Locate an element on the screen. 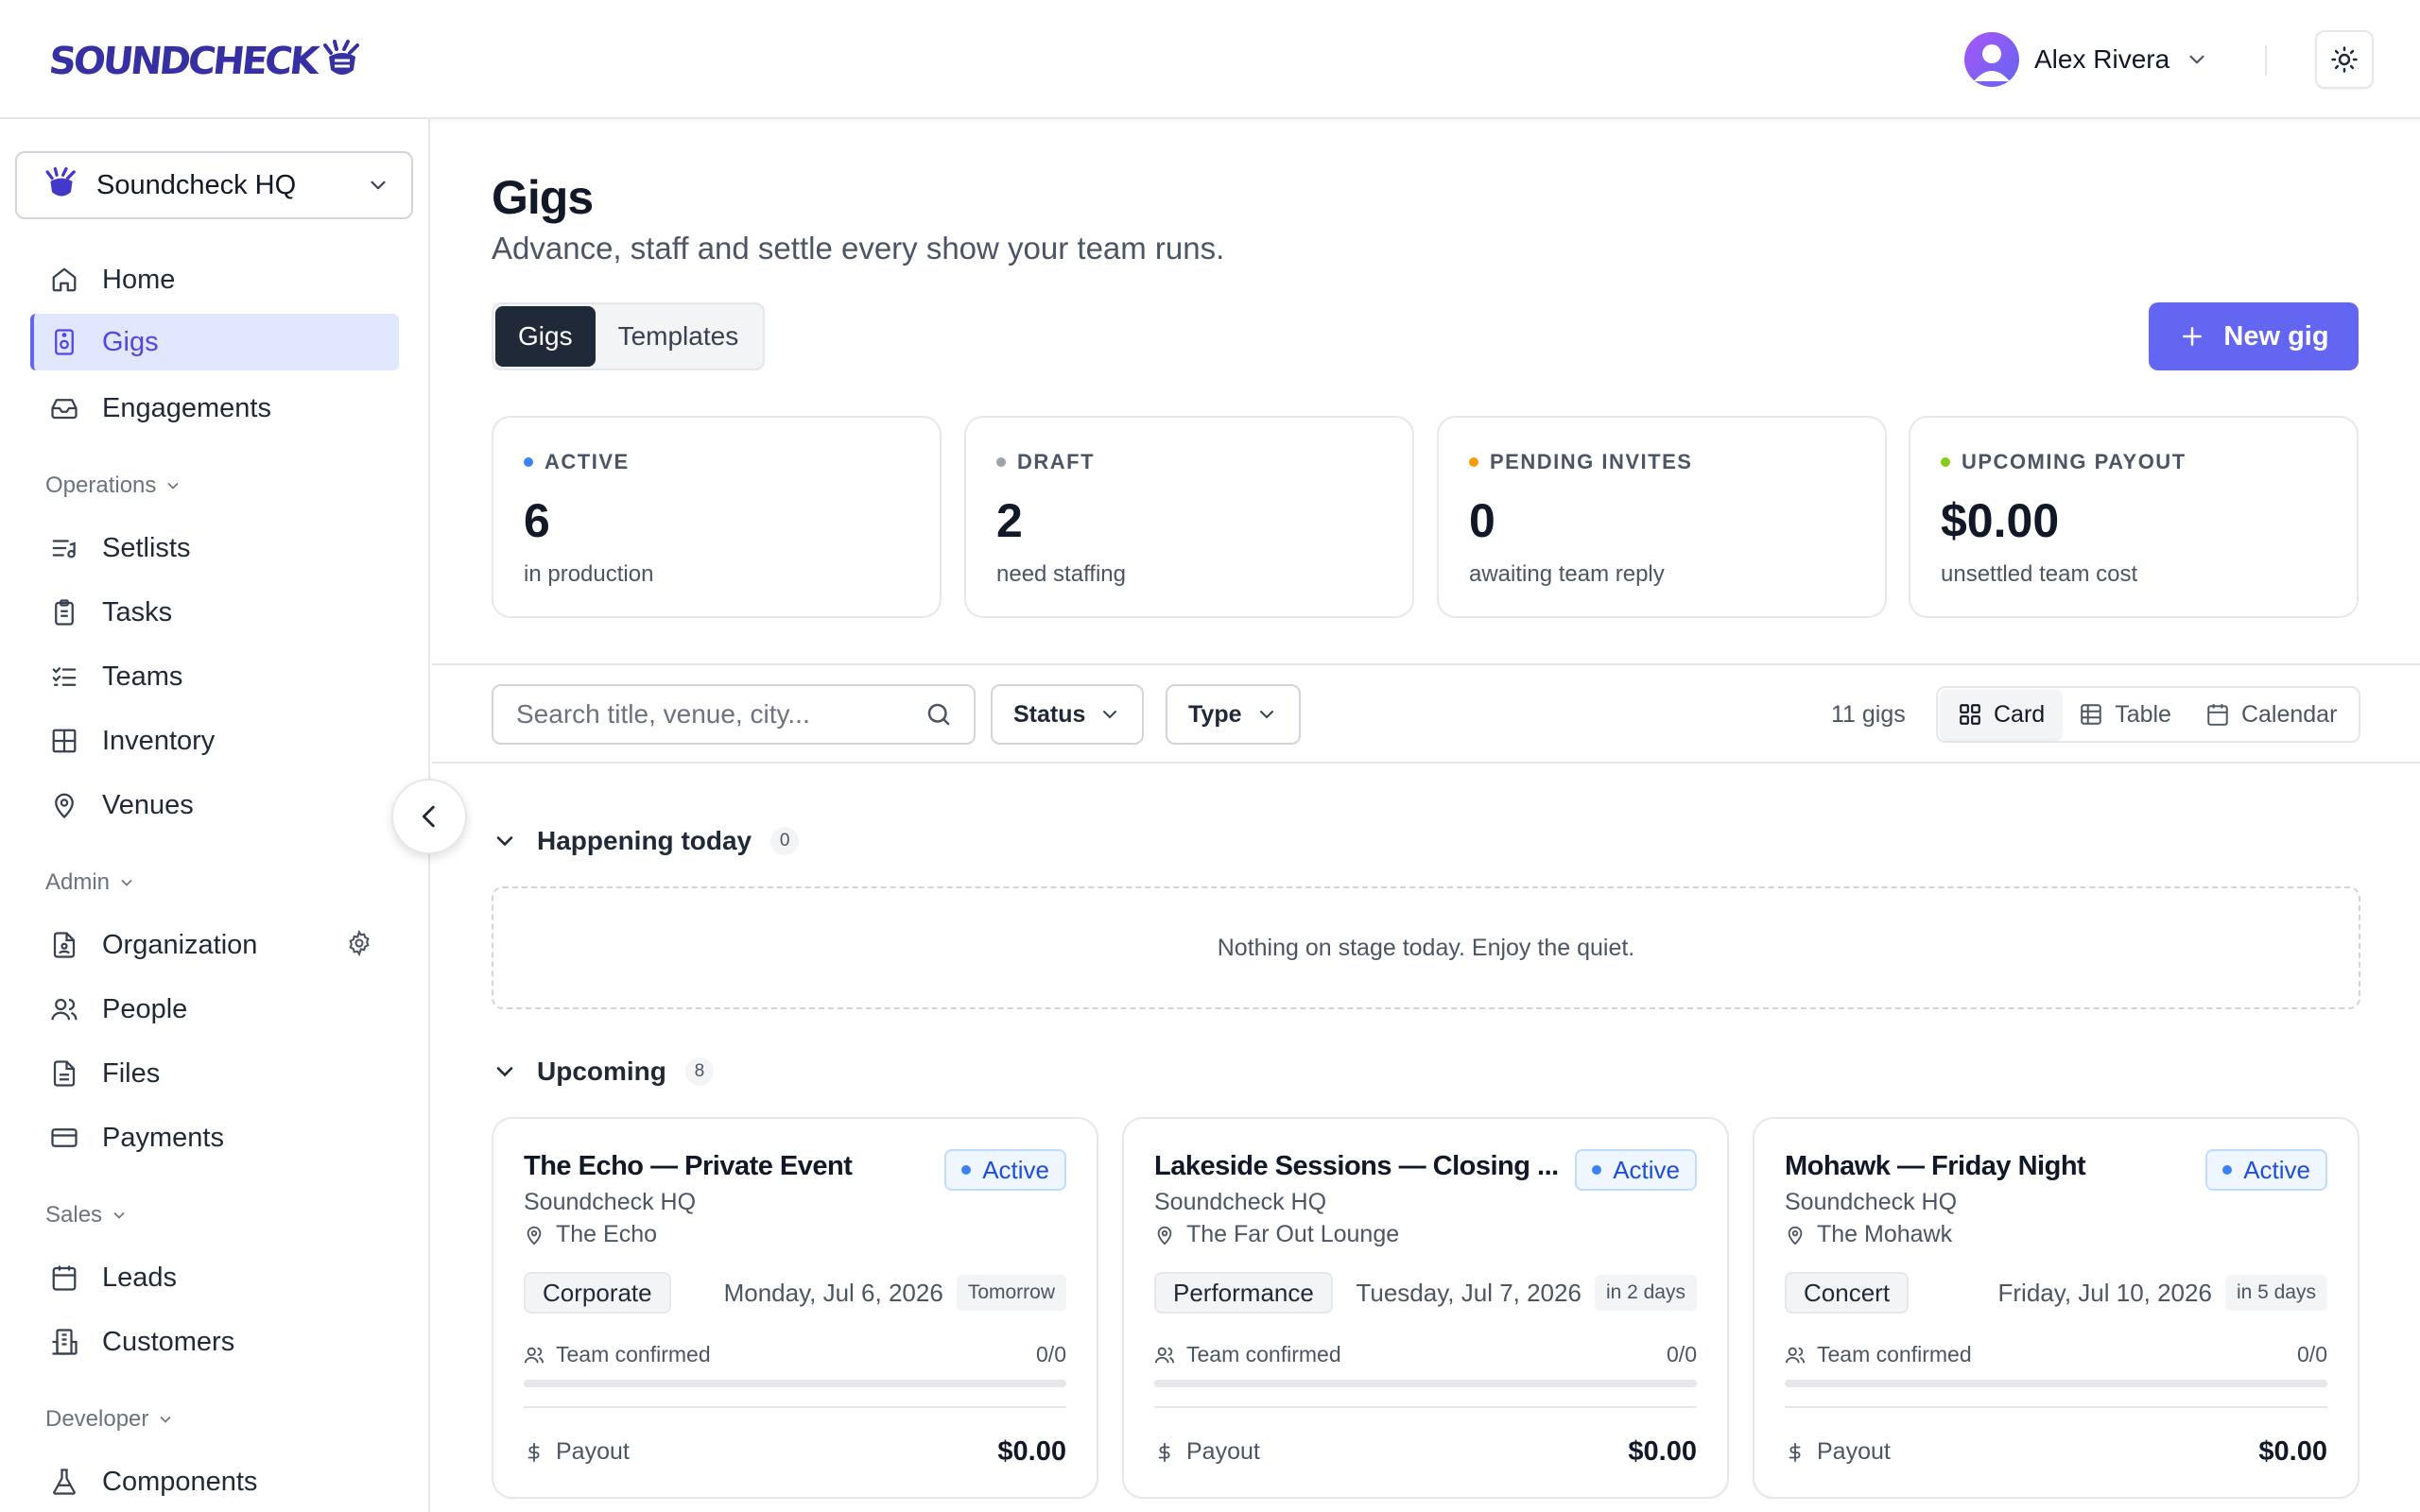 The image size is (2420, 1512). stat-label: PENDING INVITES is located at coordinates (1662, 462).